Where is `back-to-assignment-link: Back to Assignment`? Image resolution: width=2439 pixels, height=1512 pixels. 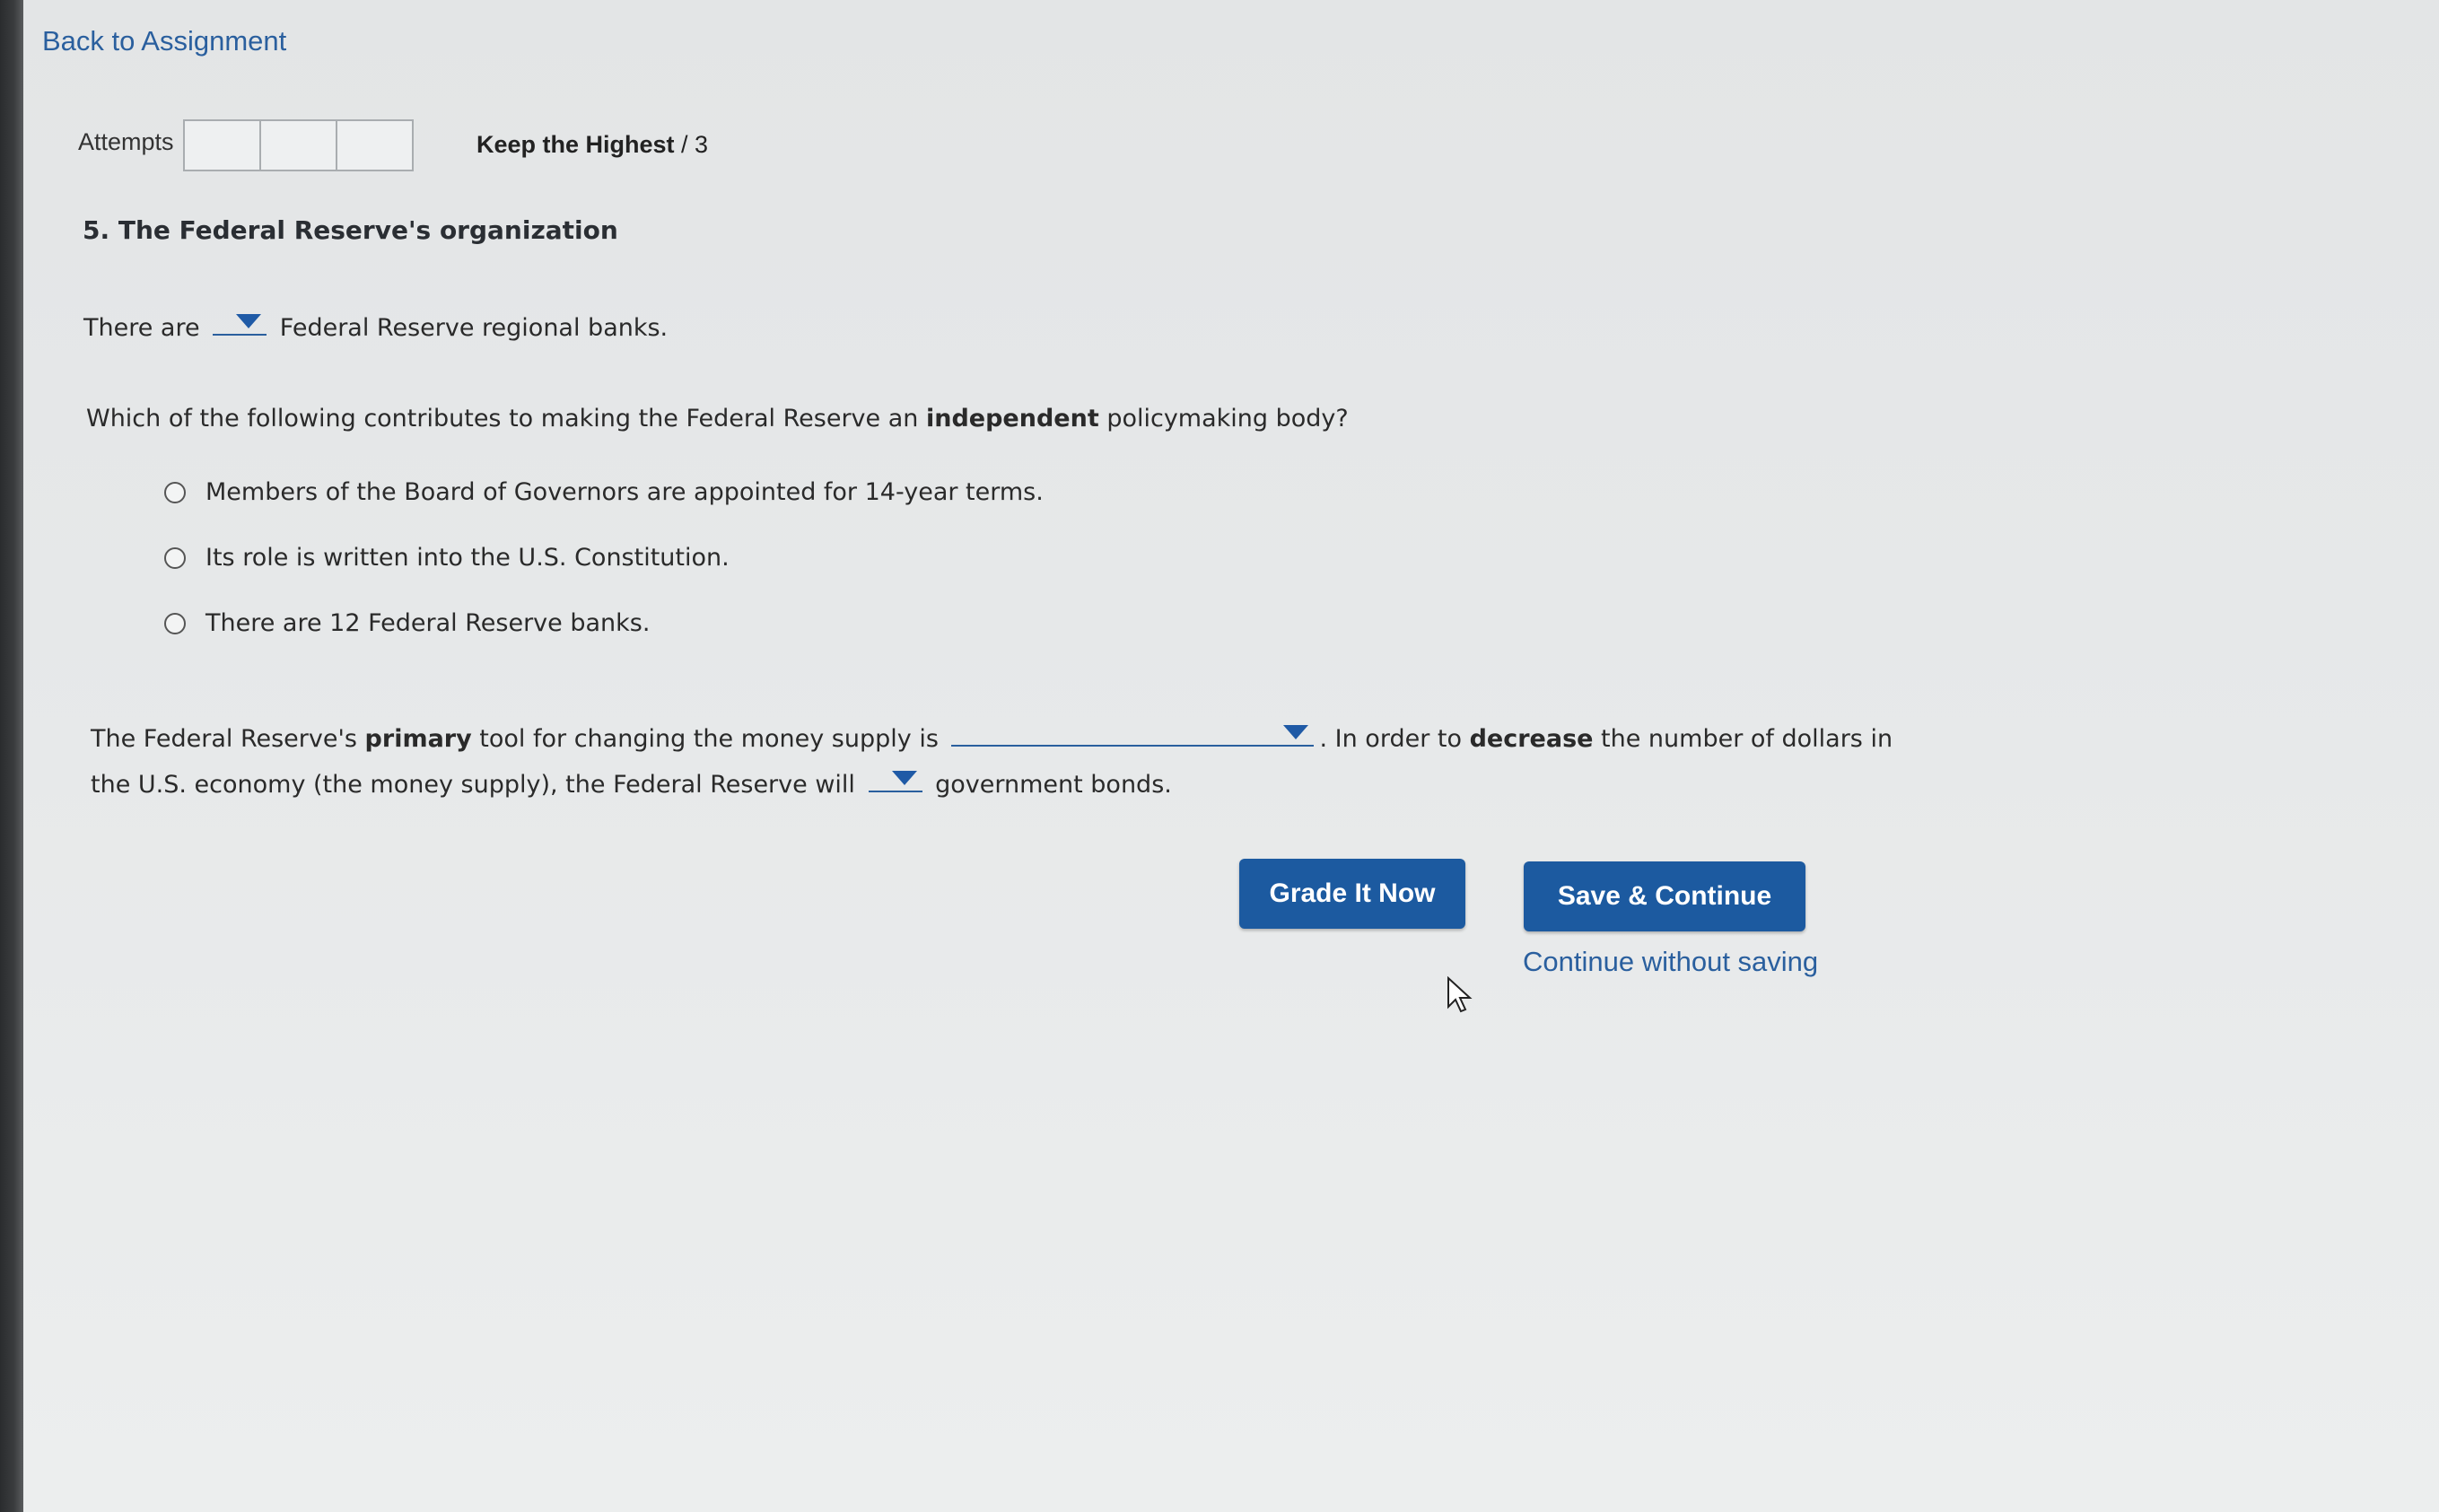
back-to-assignment-link: Back to Assignment is located at coordinates (164, 41).